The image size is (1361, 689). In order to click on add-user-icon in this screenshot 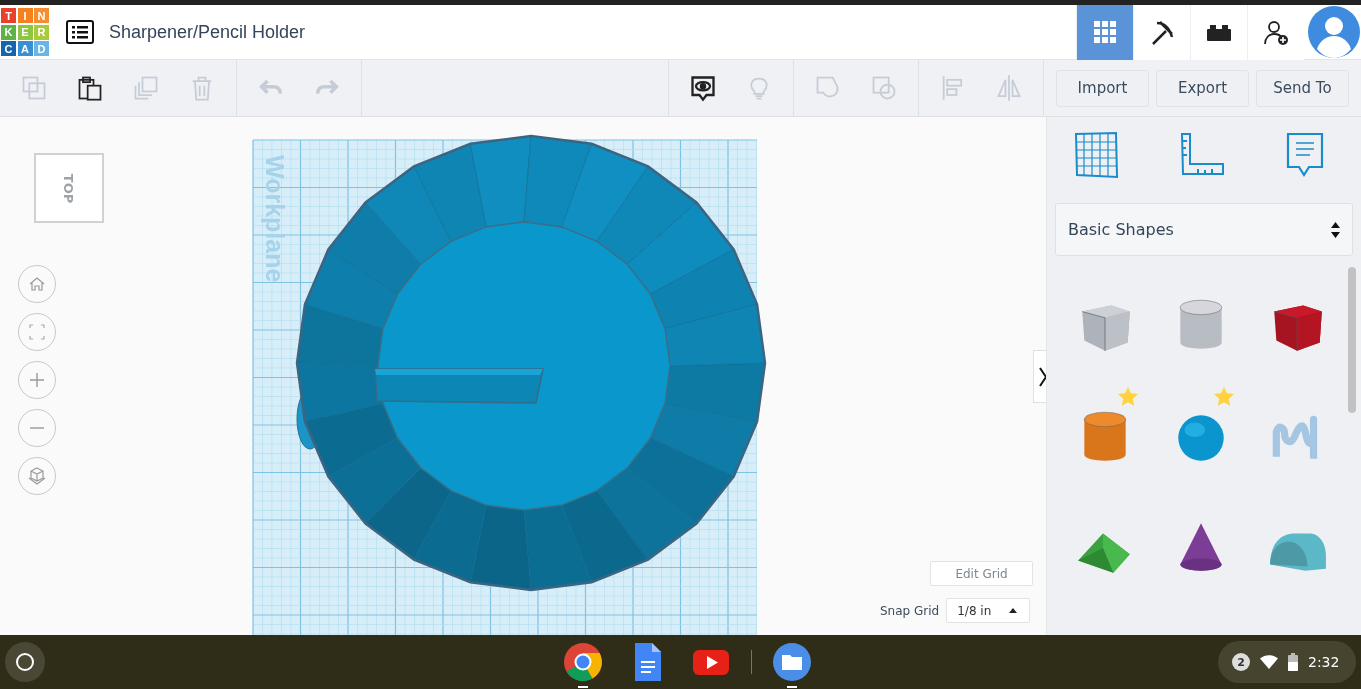, I will do `click(1276, 32)`.